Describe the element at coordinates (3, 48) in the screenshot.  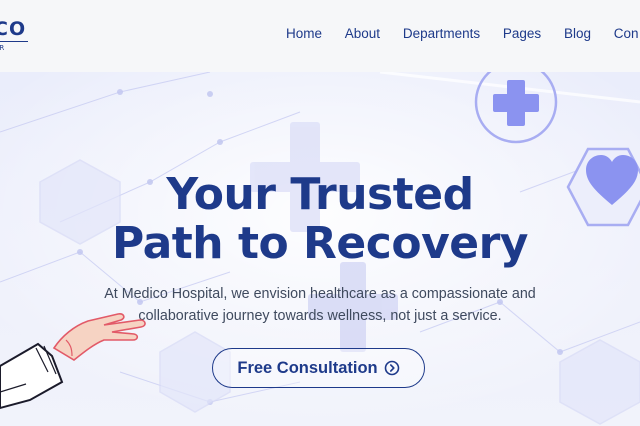
I see `logo-tagline: ER` at that location.